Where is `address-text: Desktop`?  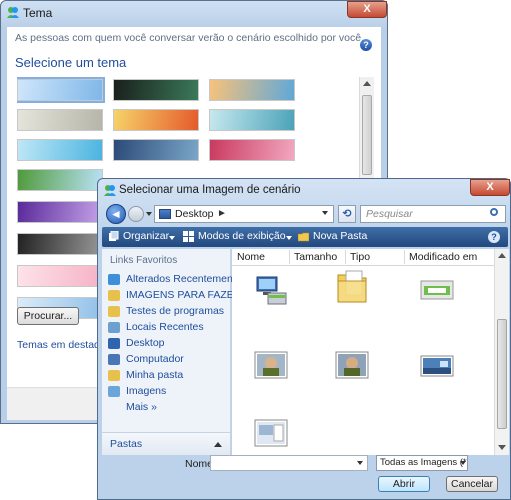
address-text: Desktop is located at coordinates (194, 214).